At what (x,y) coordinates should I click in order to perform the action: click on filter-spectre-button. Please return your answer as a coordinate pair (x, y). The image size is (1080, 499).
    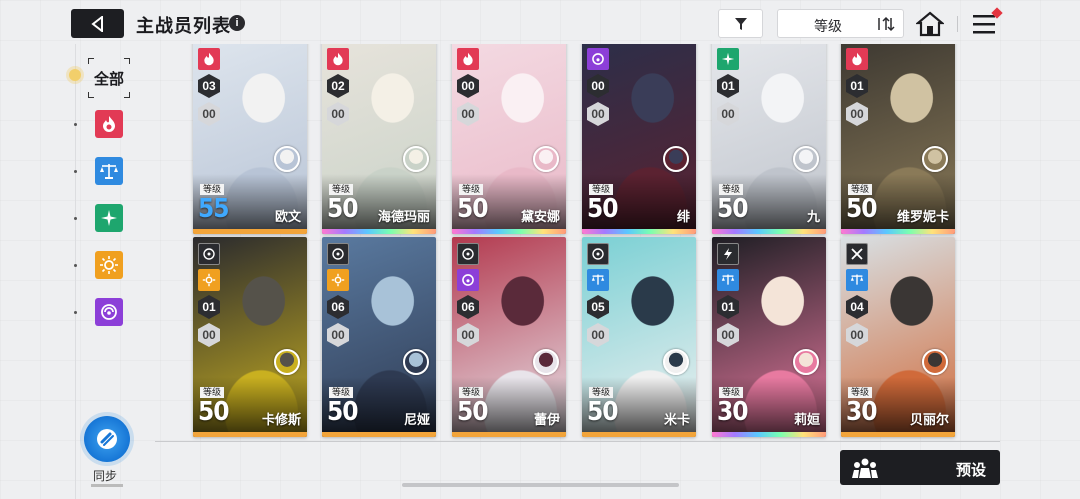
    Looking at the image, I should click on (109, 218).